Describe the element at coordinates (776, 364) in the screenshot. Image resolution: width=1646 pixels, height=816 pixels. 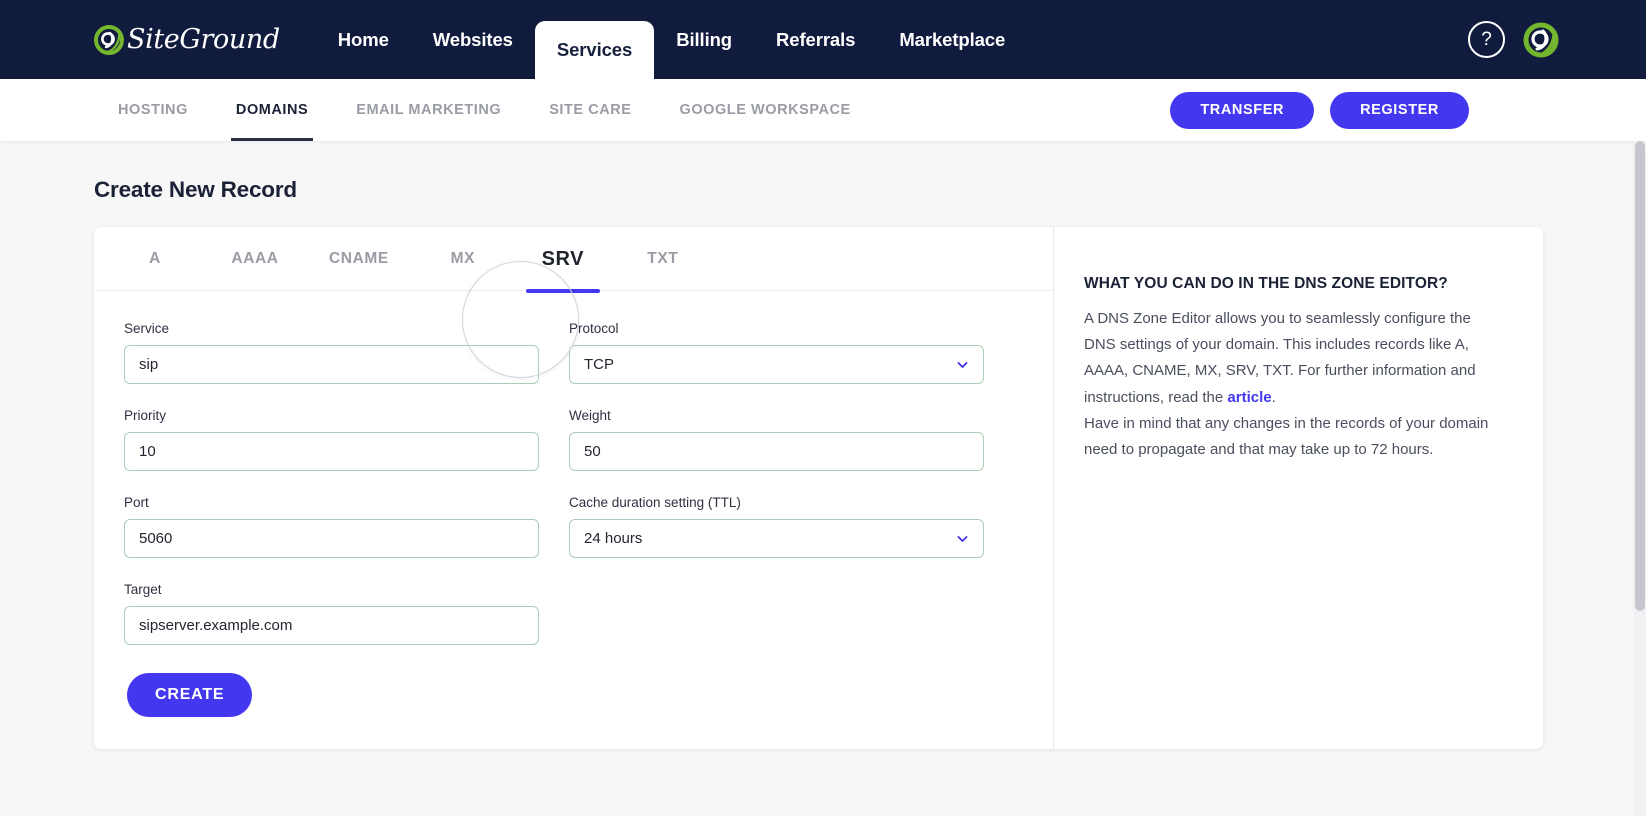
I see `protocol-select: TCP` at that location.